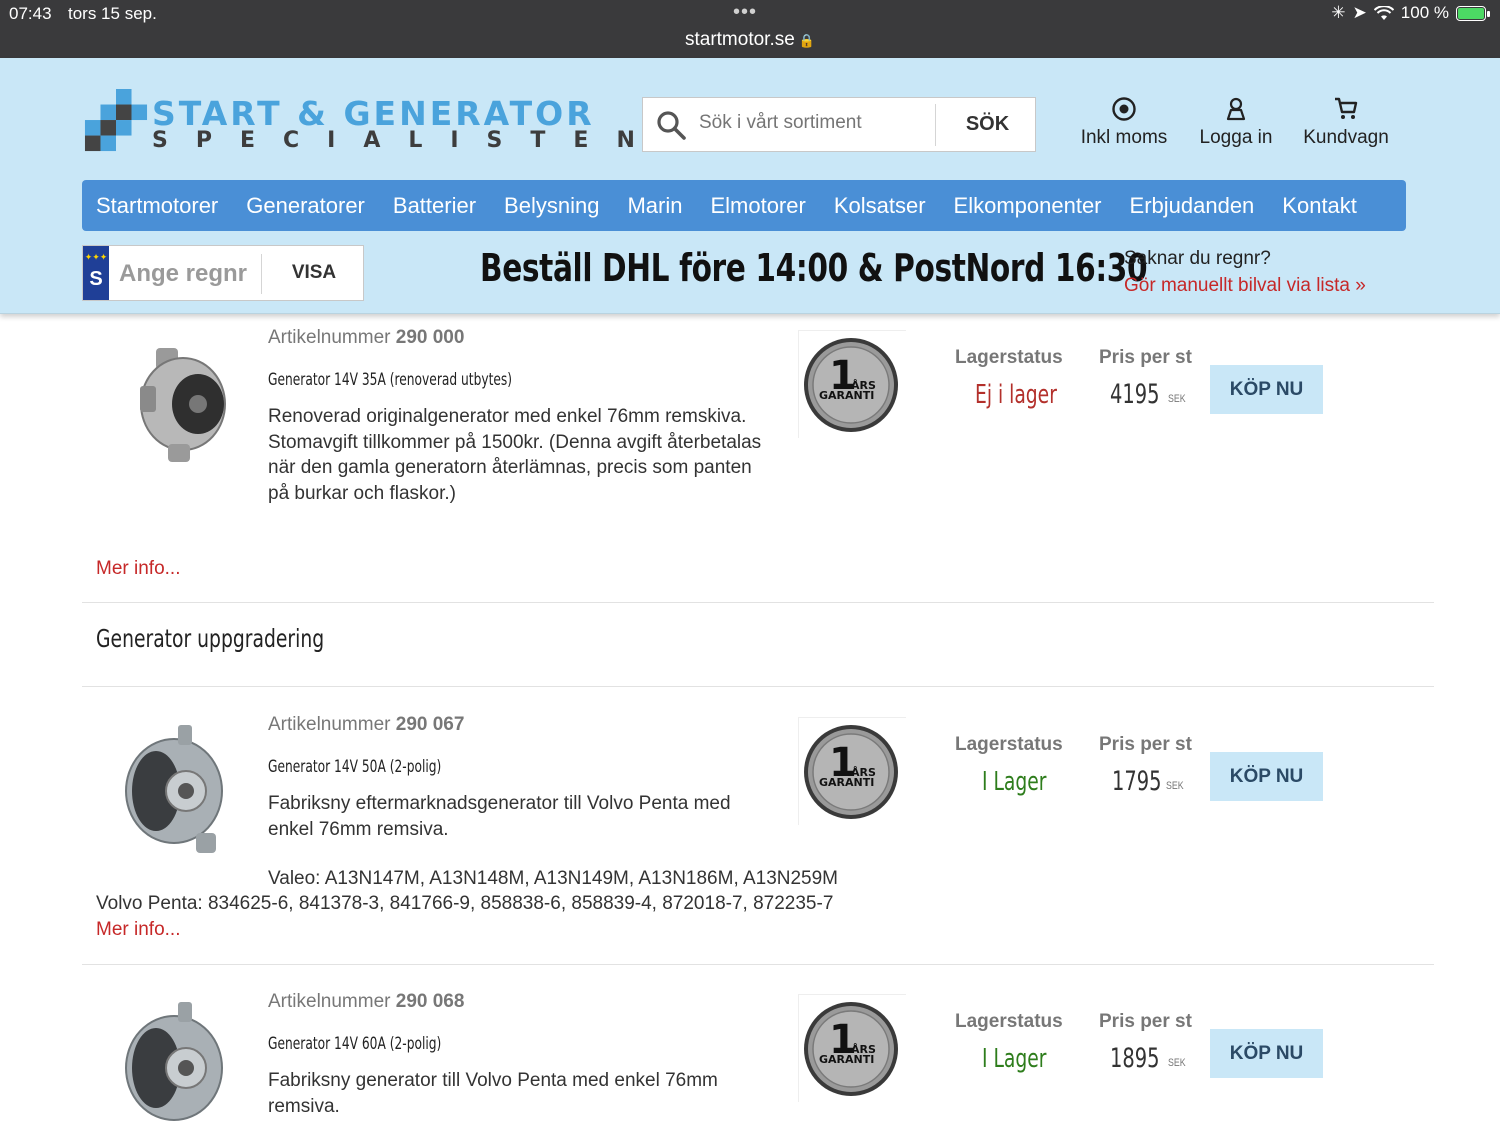  I want to click on login-link: Logga in, so click(1236, 122).